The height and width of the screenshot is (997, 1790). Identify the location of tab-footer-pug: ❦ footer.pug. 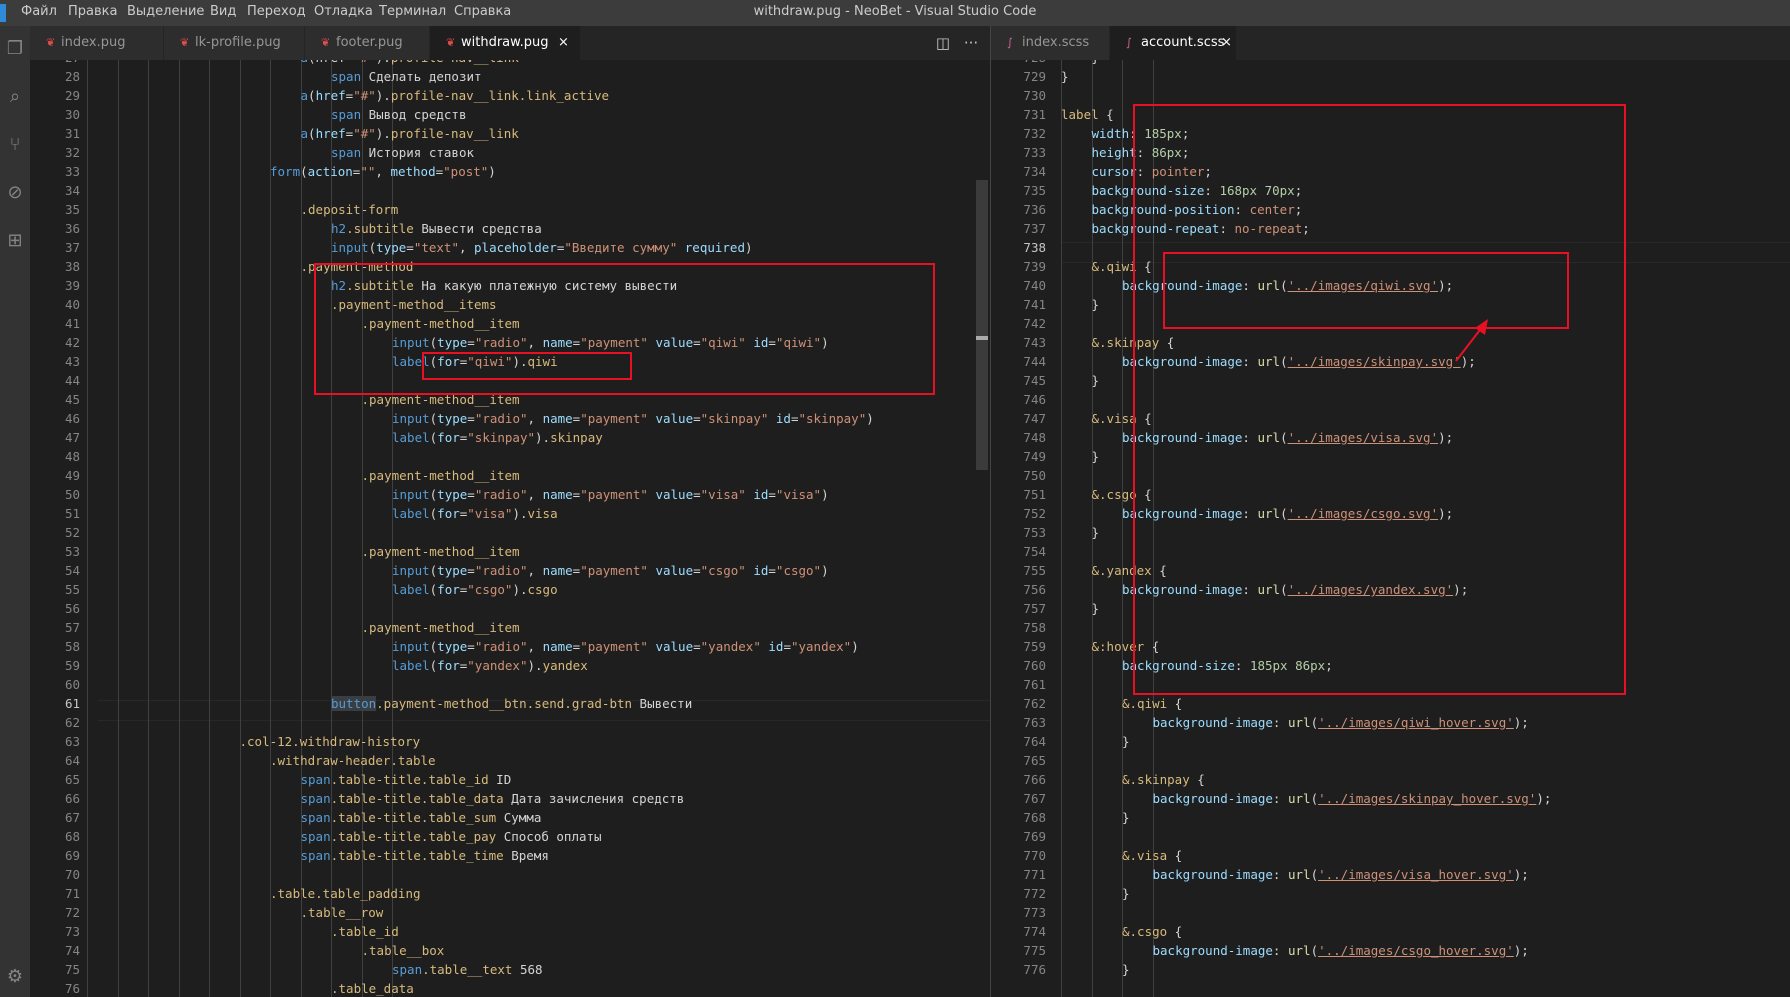
(367, 43).